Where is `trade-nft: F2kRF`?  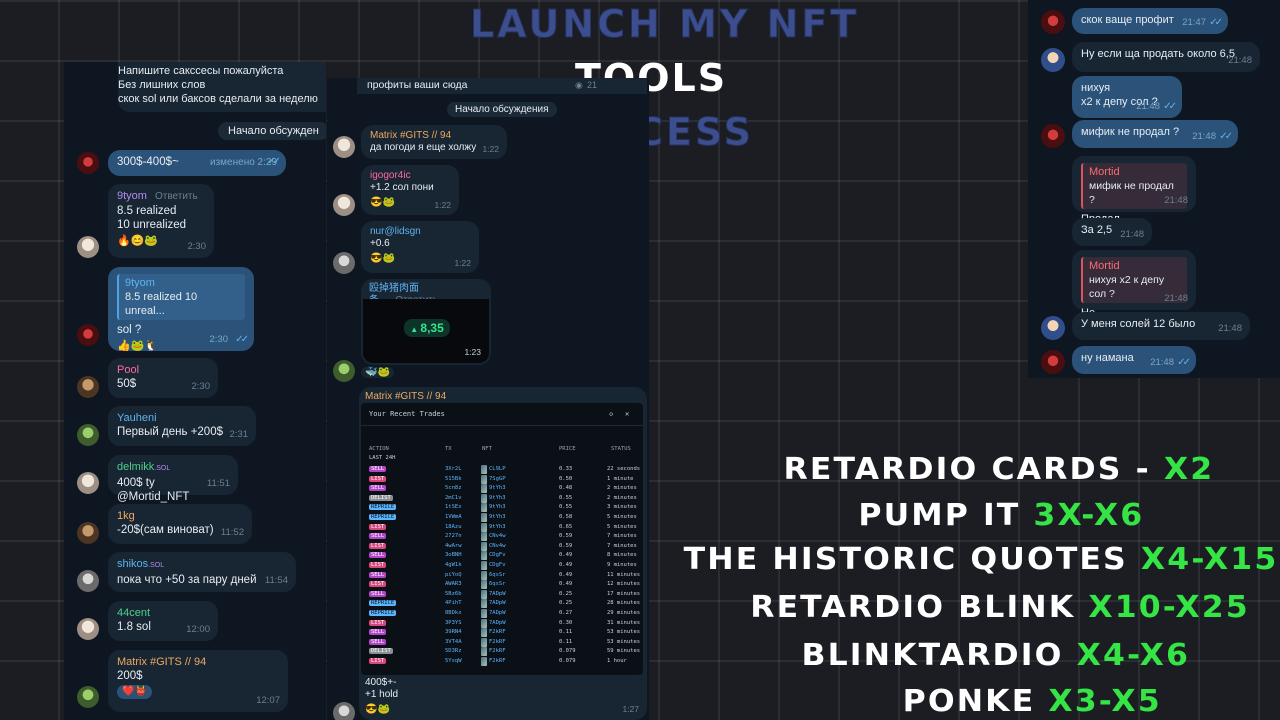 trade-nft: F2kRF is located at coordinates (497, 632).